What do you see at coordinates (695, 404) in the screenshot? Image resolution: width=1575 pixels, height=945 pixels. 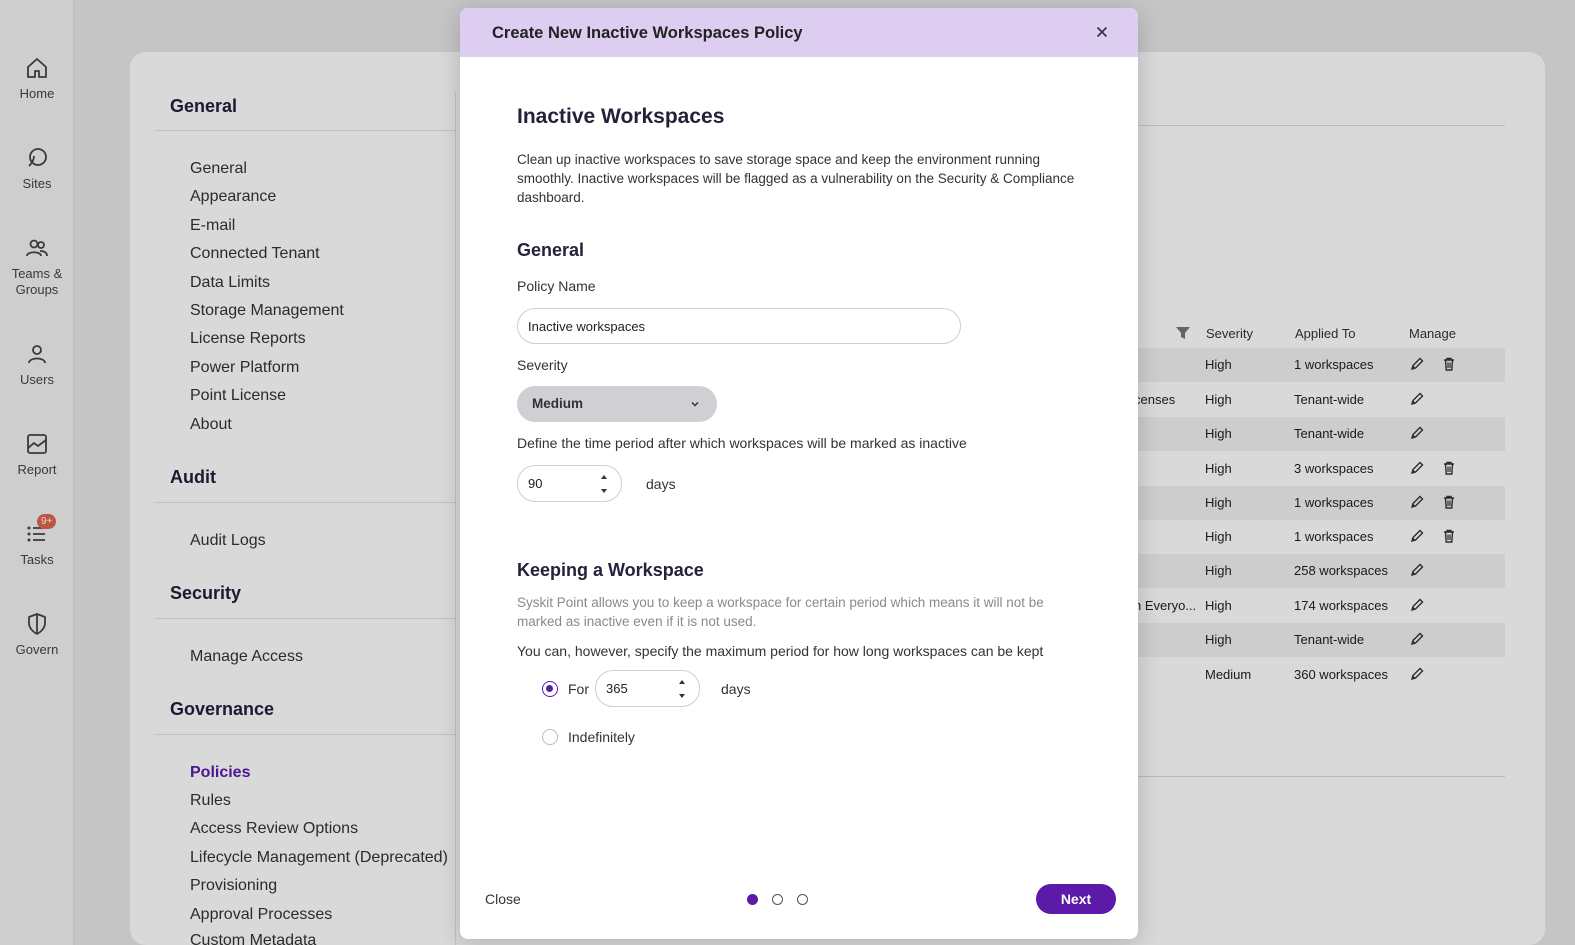 I see `chevron-down-icon` at bounding box center [695, 404].